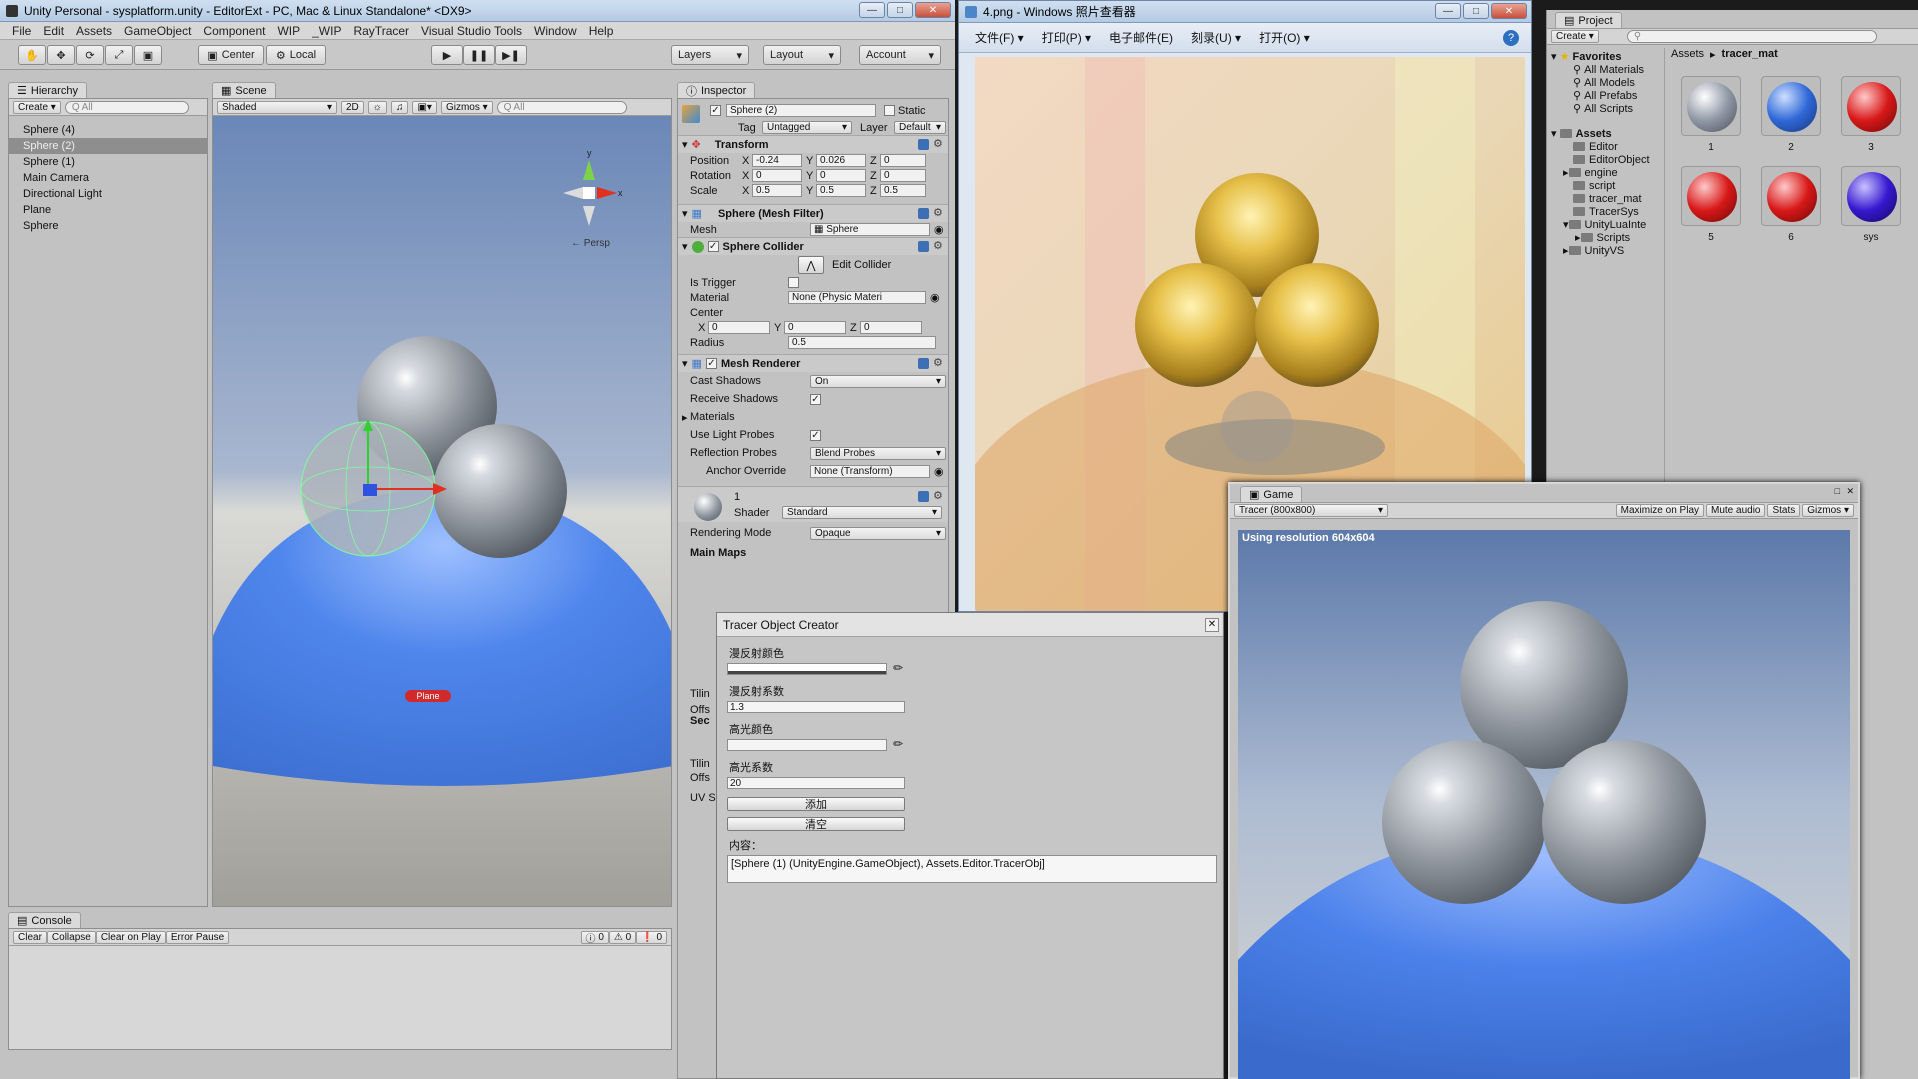 Image resolution: width=1918 pixels, height=1079 pixels. What do you see at coordinates (716, 90) in the screenshot?
I see `tab-inspector: ⓘ Inspector` at bounding box center [716, 90].